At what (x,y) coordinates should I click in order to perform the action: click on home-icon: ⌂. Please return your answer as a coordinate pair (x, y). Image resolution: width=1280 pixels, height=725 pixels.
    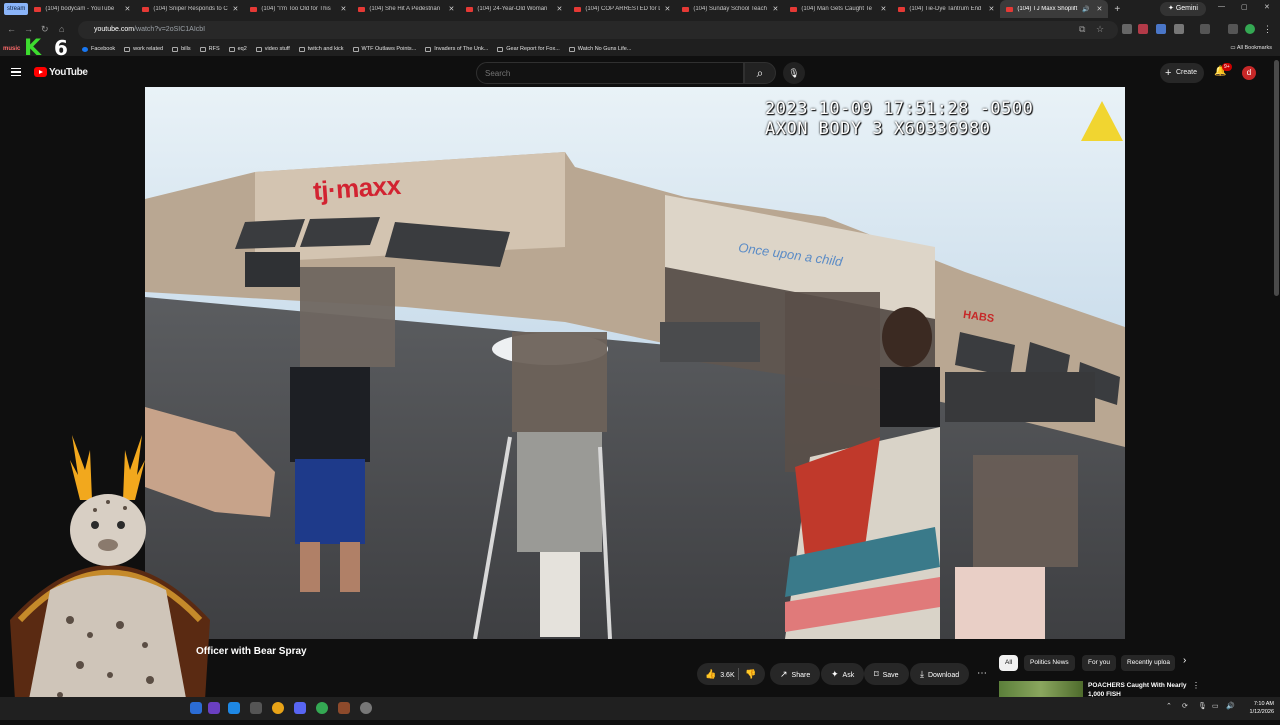
    Looking at the image, I should click on (61, 29).